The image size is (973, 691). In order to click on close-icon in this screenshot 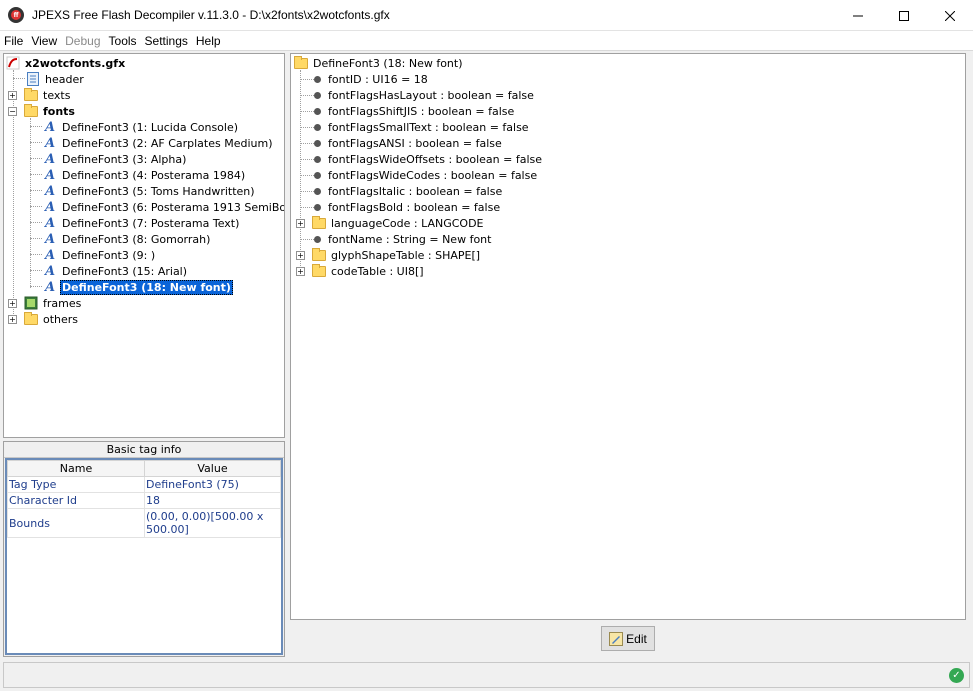, I will do `click(950, 15)`.